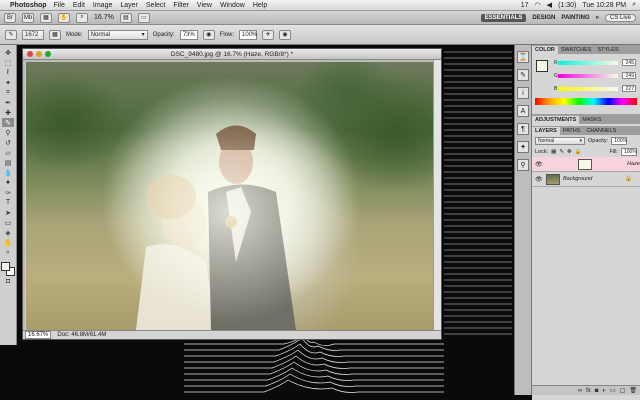  Describe the element at coordinates (607, 50) in the screenshot. I see `tab-styles: STYLES` at that location.